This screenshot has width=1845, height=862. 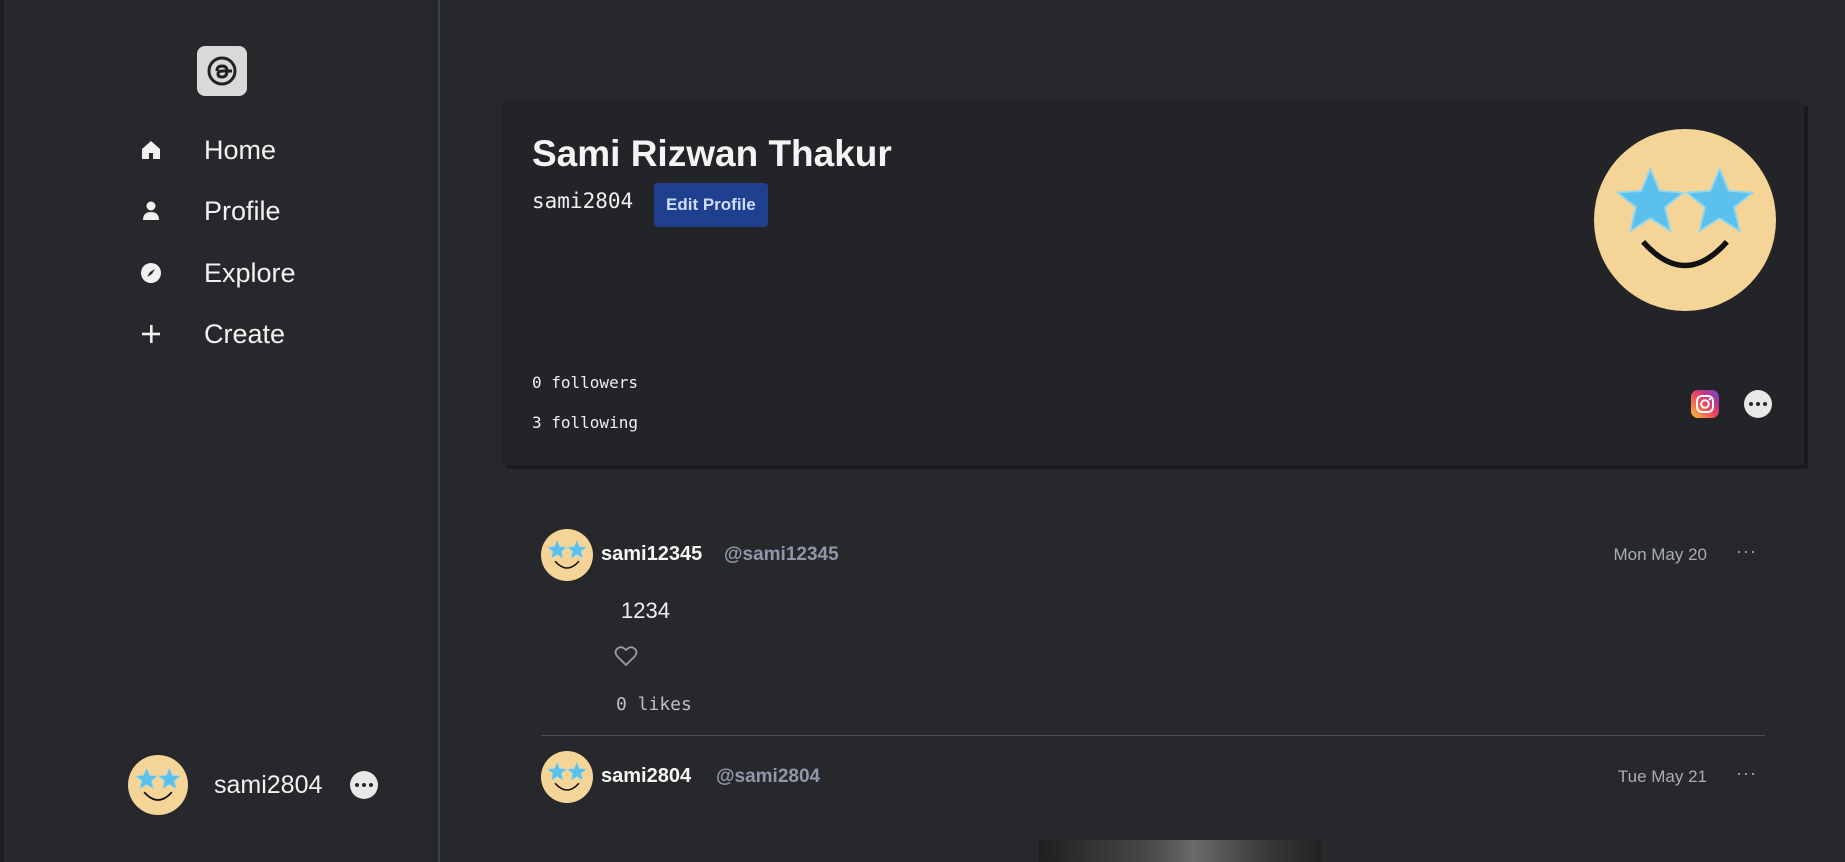 I want to click on post-handle: @sami12345, so click(x=781, y=555).